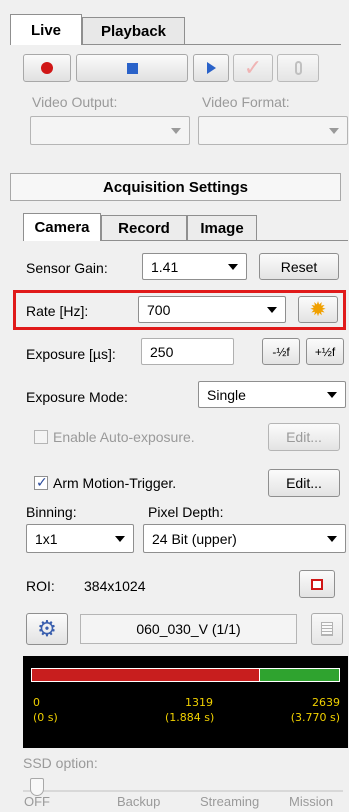  I want to click on acquisition-settings-title: Acquisition Settings, so click(175, 187).